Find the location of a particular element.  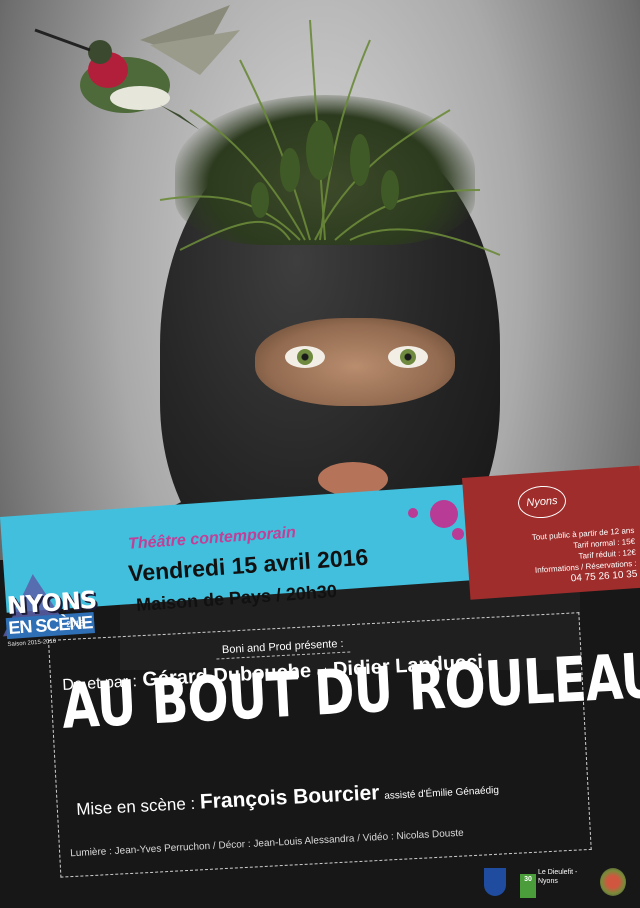

festival-year: 2016 is located at coordinates (75, 623).